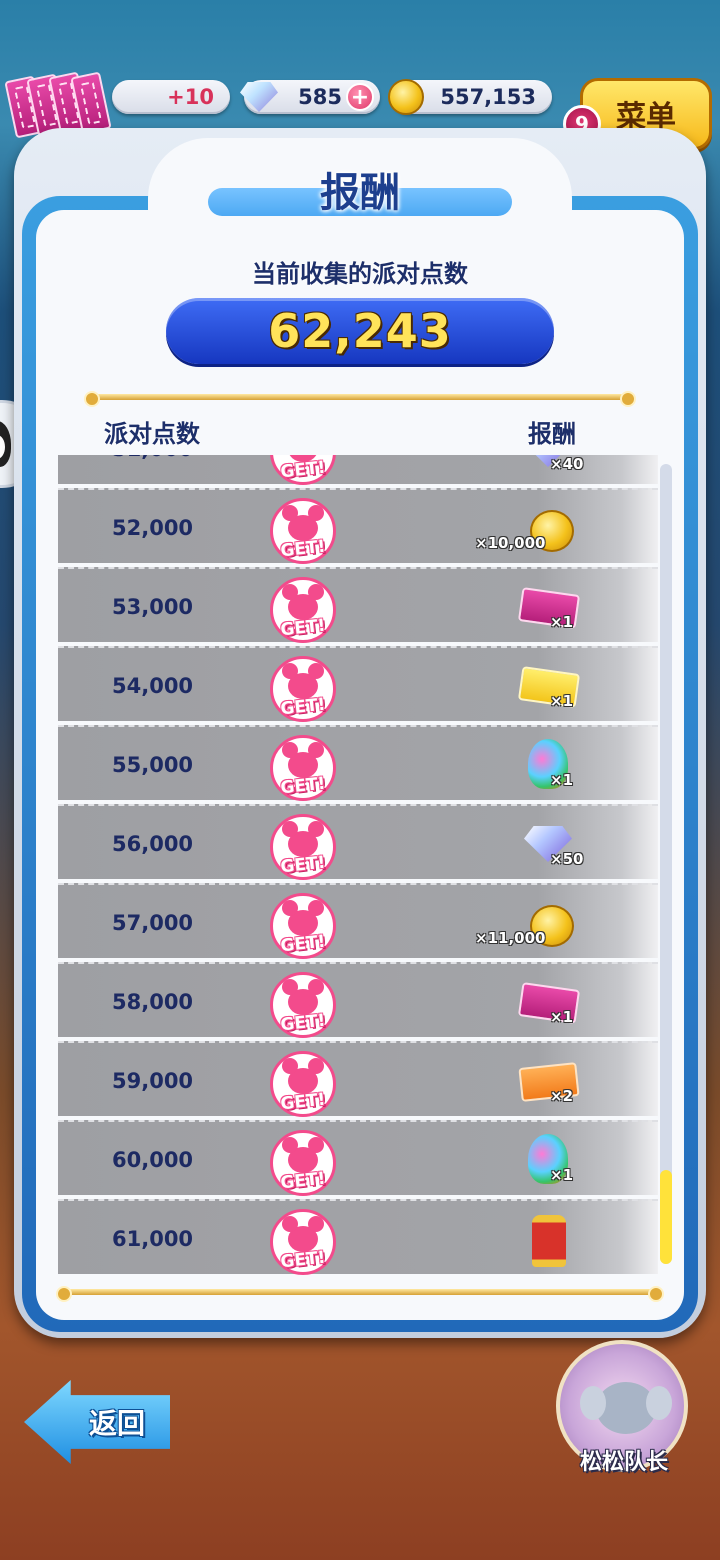 This screenshot has height=1560, width=720. Describe the element at coordinates (358, 1158) in the screenshot. I see `reward-row: 60,000 GET! ×1` at that location.